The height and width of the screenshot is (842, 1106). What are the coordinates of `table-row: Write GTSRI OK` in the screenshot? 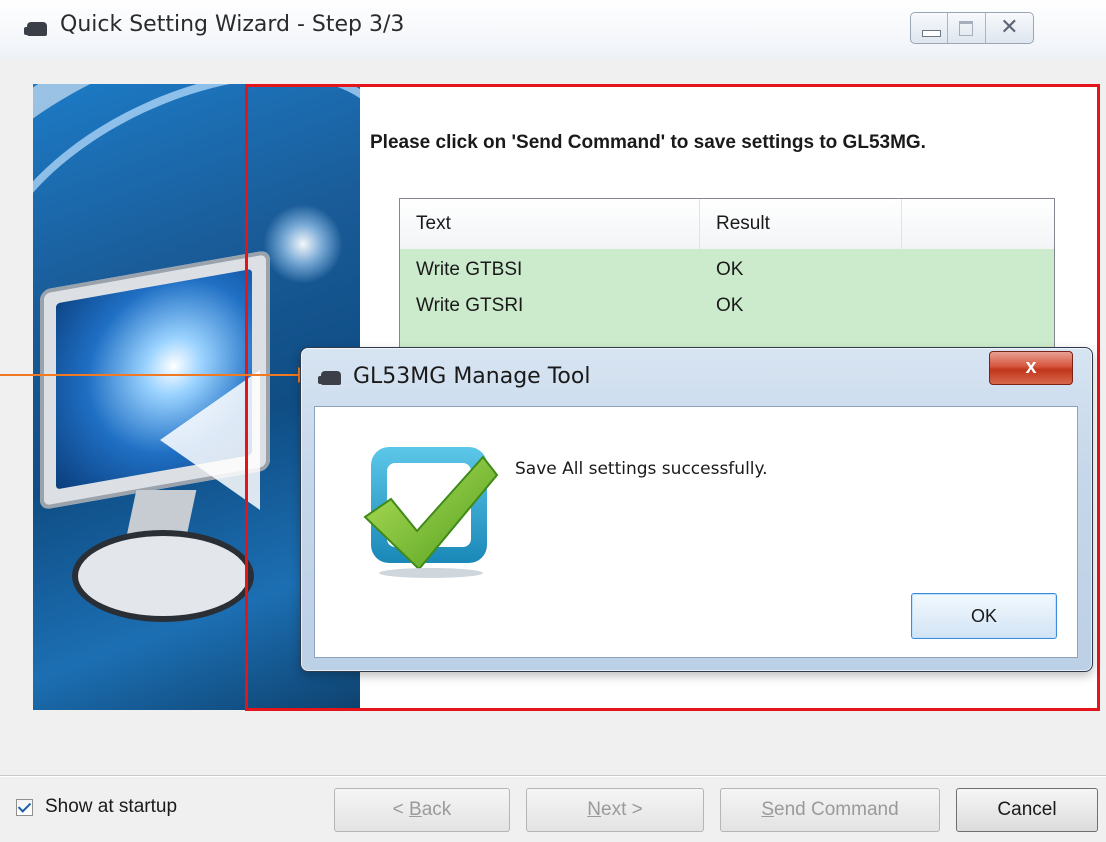 It's located at (727, 306).